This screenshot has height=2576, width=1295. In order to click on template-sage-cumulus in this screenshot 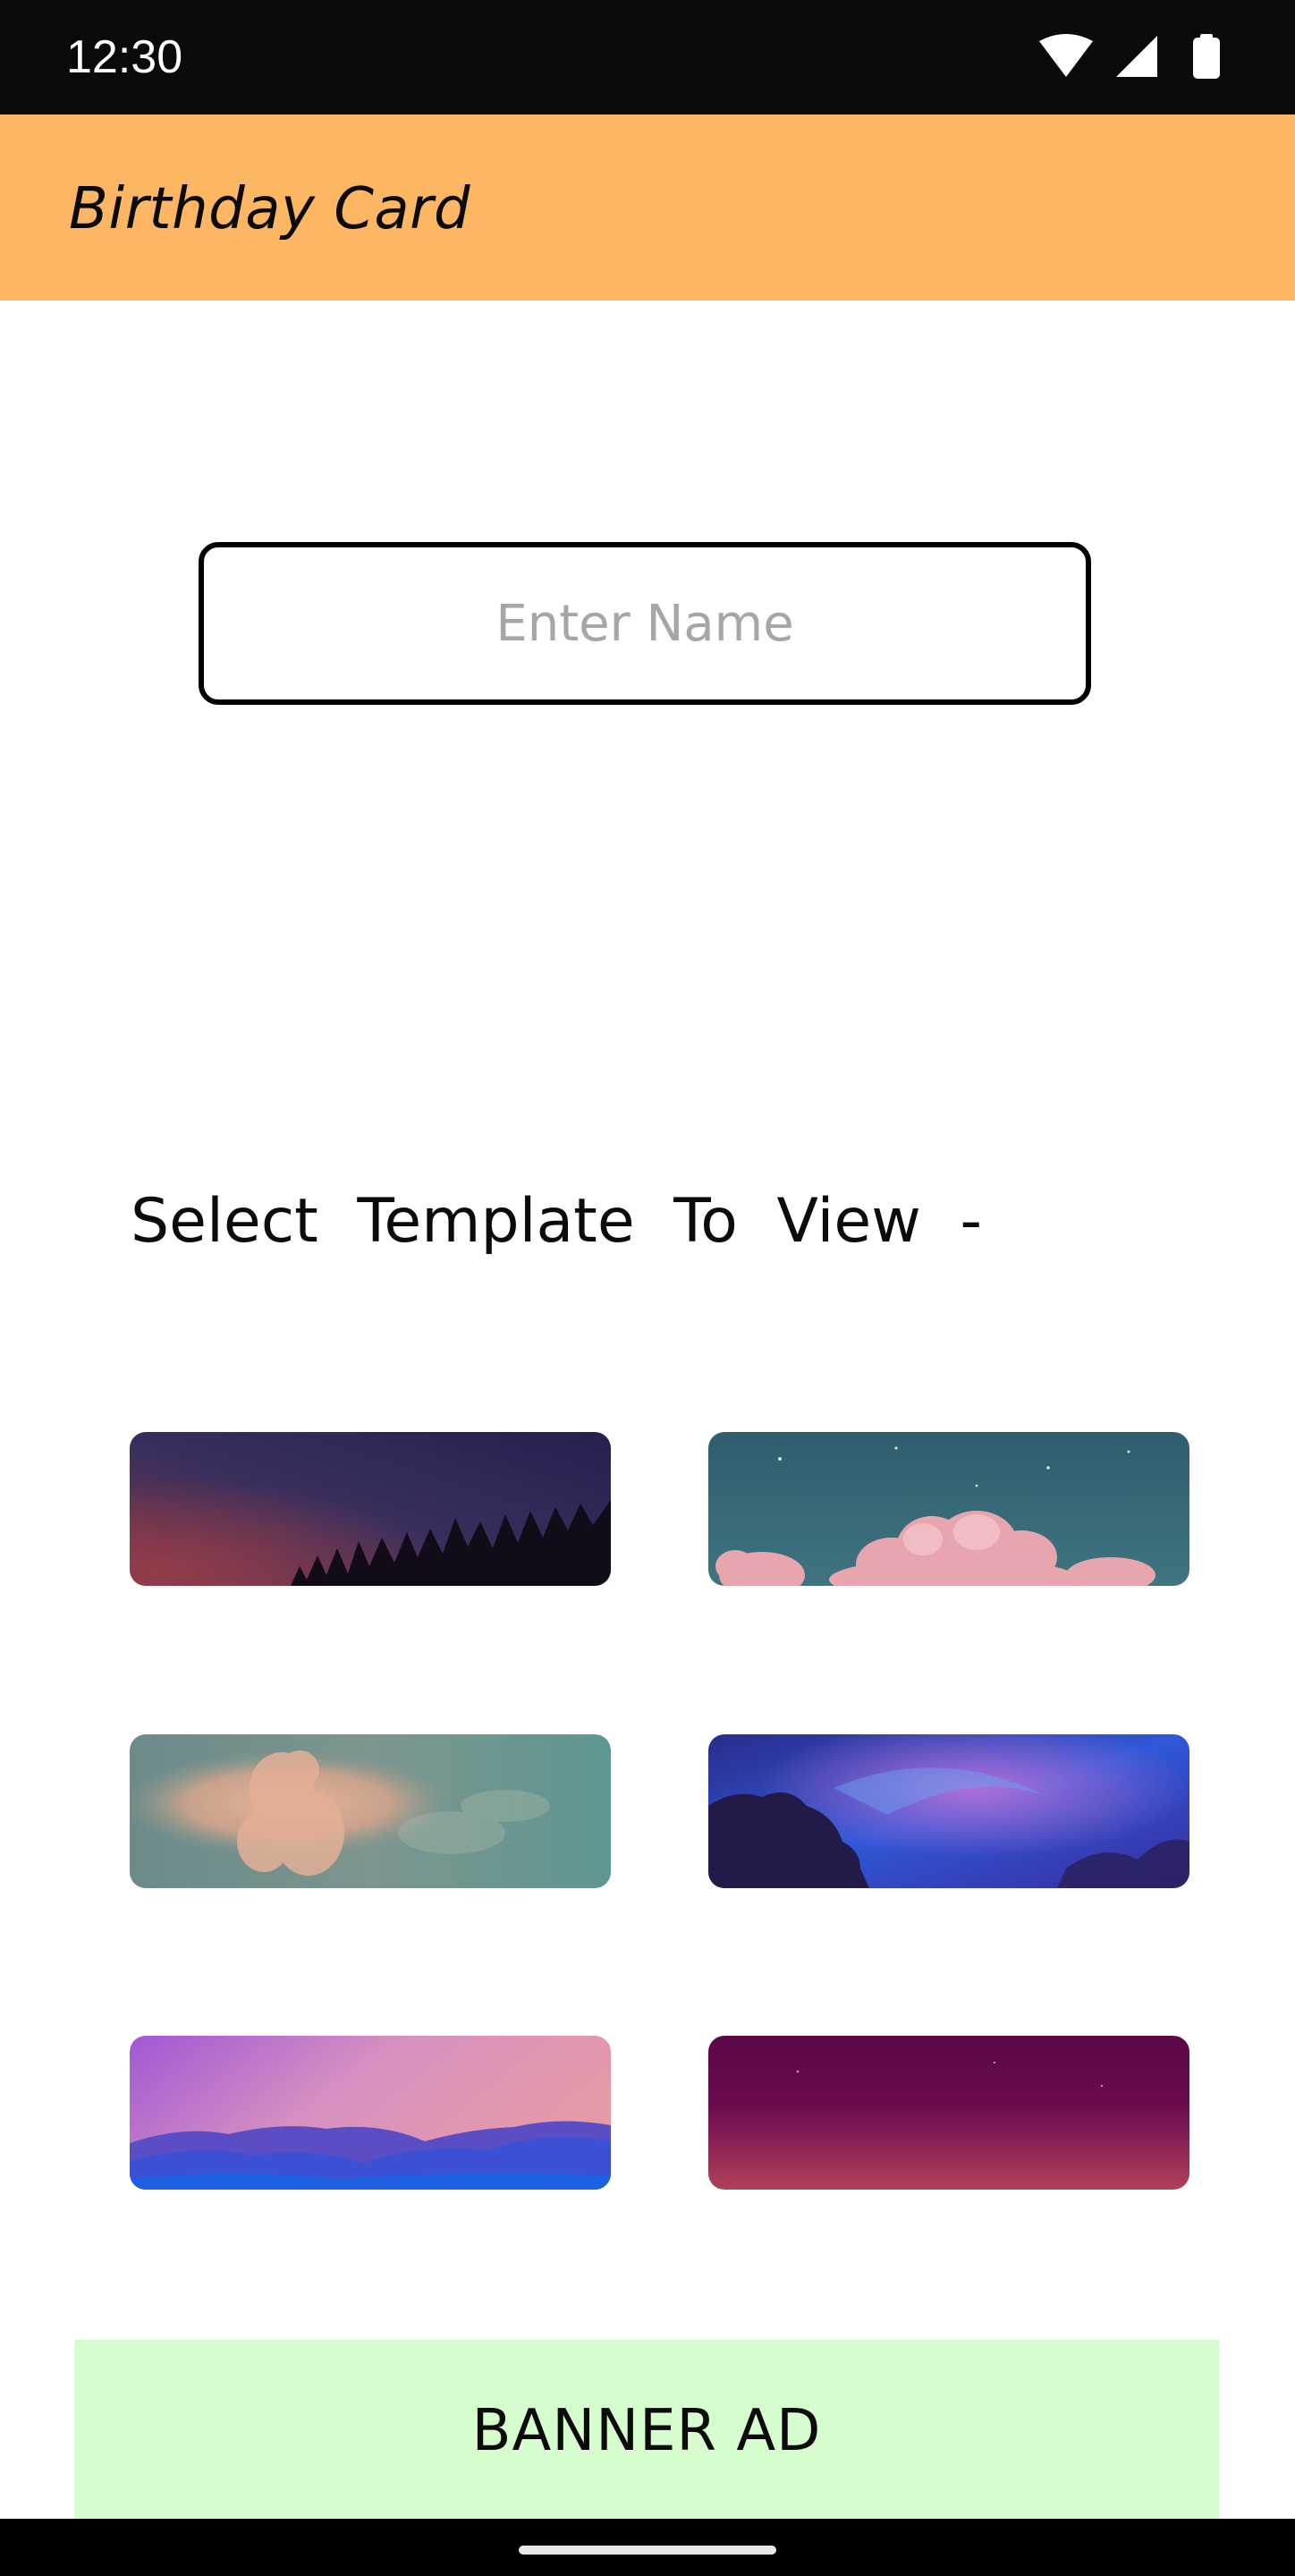, I will do `click(370, 1811)`.